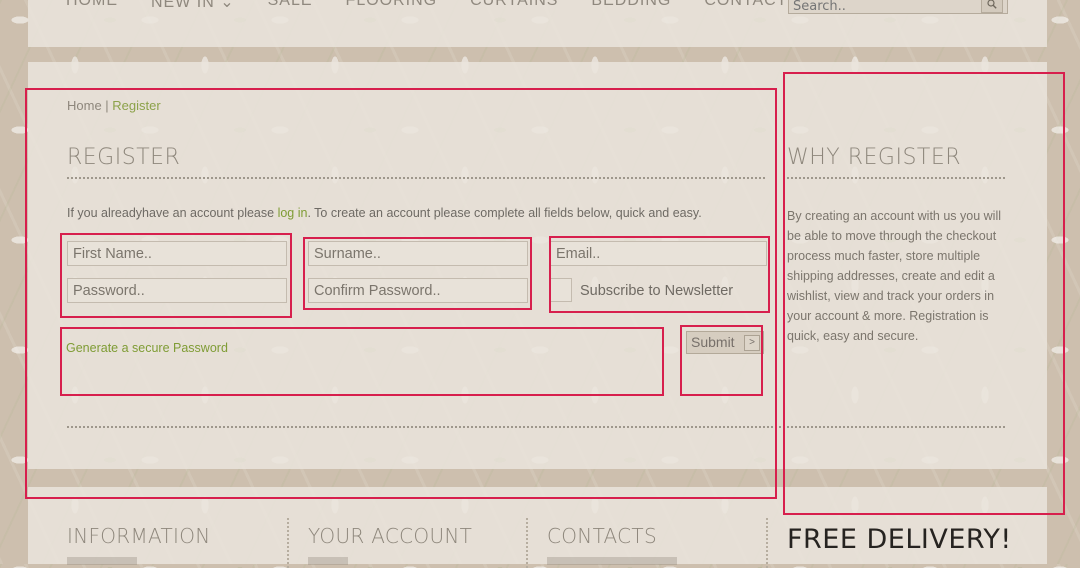 Image resolution: width=1080 pixels, height=568 pixels. Describe the element at coordinates (656, 291) in the screenshot. I see `subscribe-label: Subscribe to Newsletter` at that location.